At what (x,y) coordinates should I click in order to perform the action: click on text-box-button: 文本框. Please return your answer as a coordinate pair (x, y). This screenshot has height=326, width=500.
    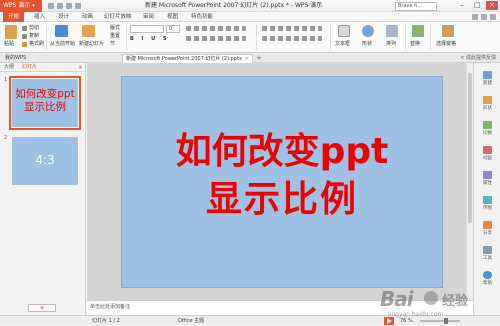
    Looking at the image, I should click on (342, 44).